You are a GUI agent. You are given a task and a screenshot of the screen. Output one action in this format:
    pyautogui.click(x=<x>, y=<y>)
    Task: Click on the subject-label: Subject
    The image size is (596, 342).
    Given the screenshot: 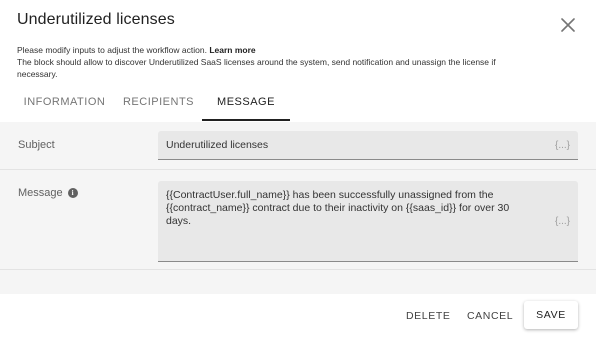 What is the action you would take?
    pyautogui.click(x=36, y=145)
    